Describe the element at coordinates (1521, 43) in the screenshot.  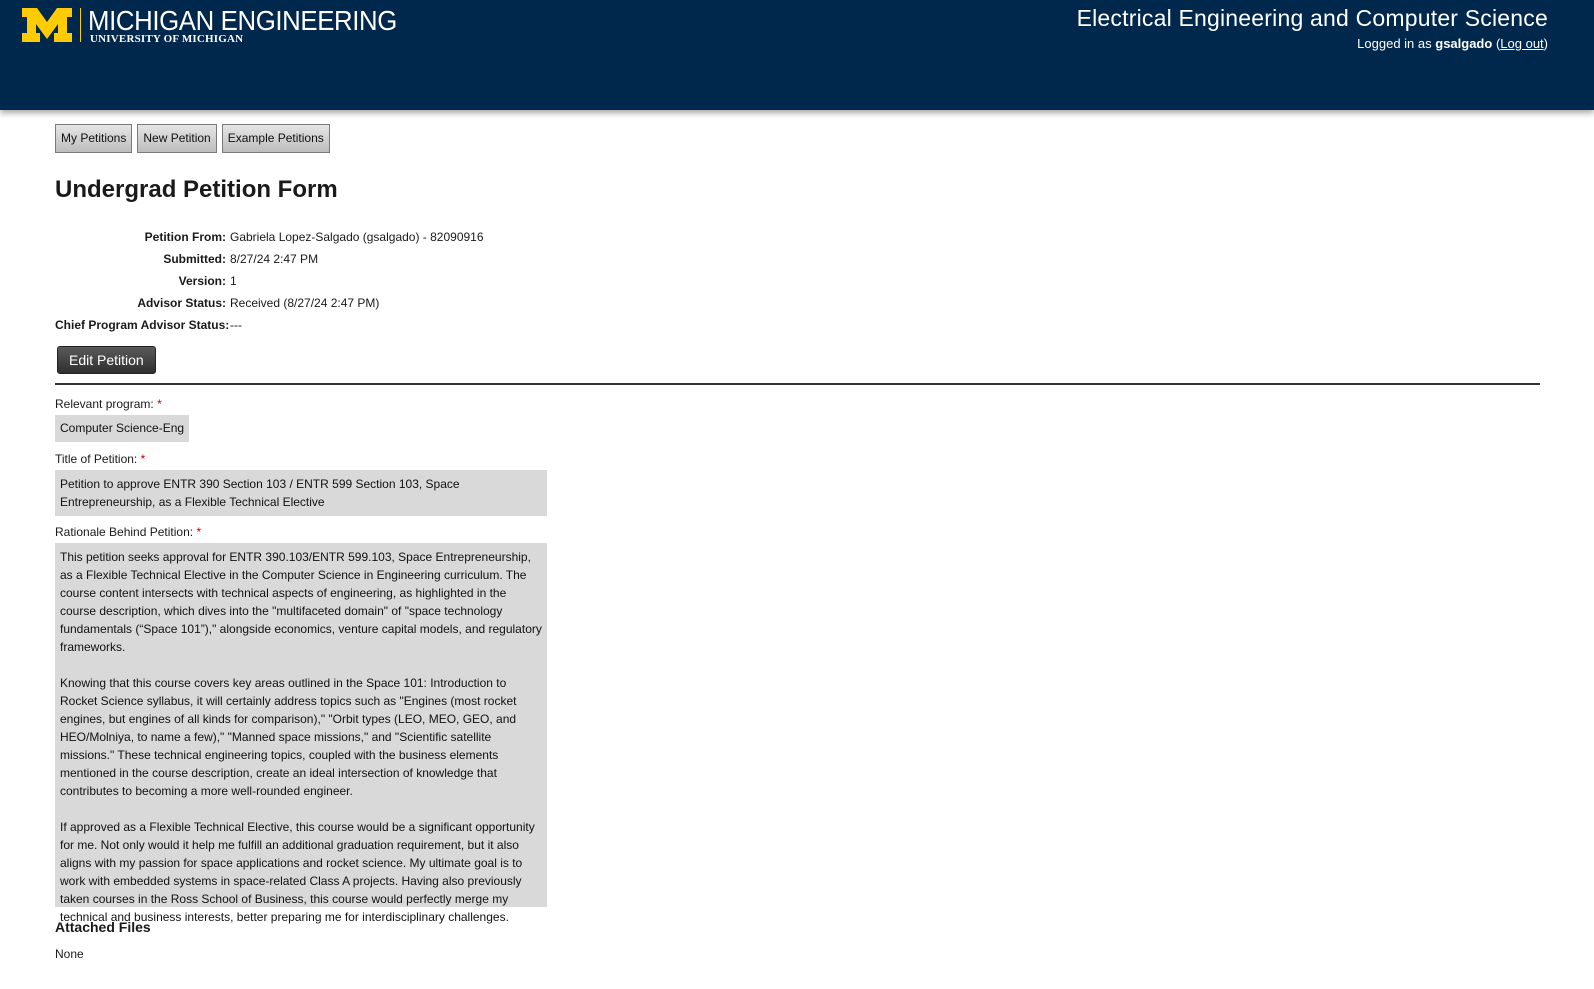
I see `logout-link: Log out` at that location.